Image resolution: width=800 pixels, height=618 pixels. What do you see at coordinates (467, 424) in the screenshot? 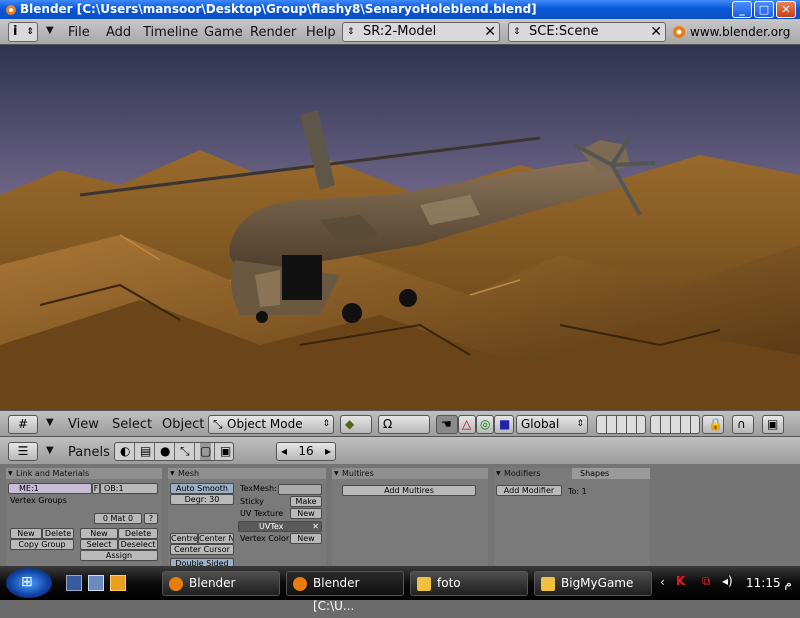
I see `translate-toggle: △` at bounding box center [467, 424].